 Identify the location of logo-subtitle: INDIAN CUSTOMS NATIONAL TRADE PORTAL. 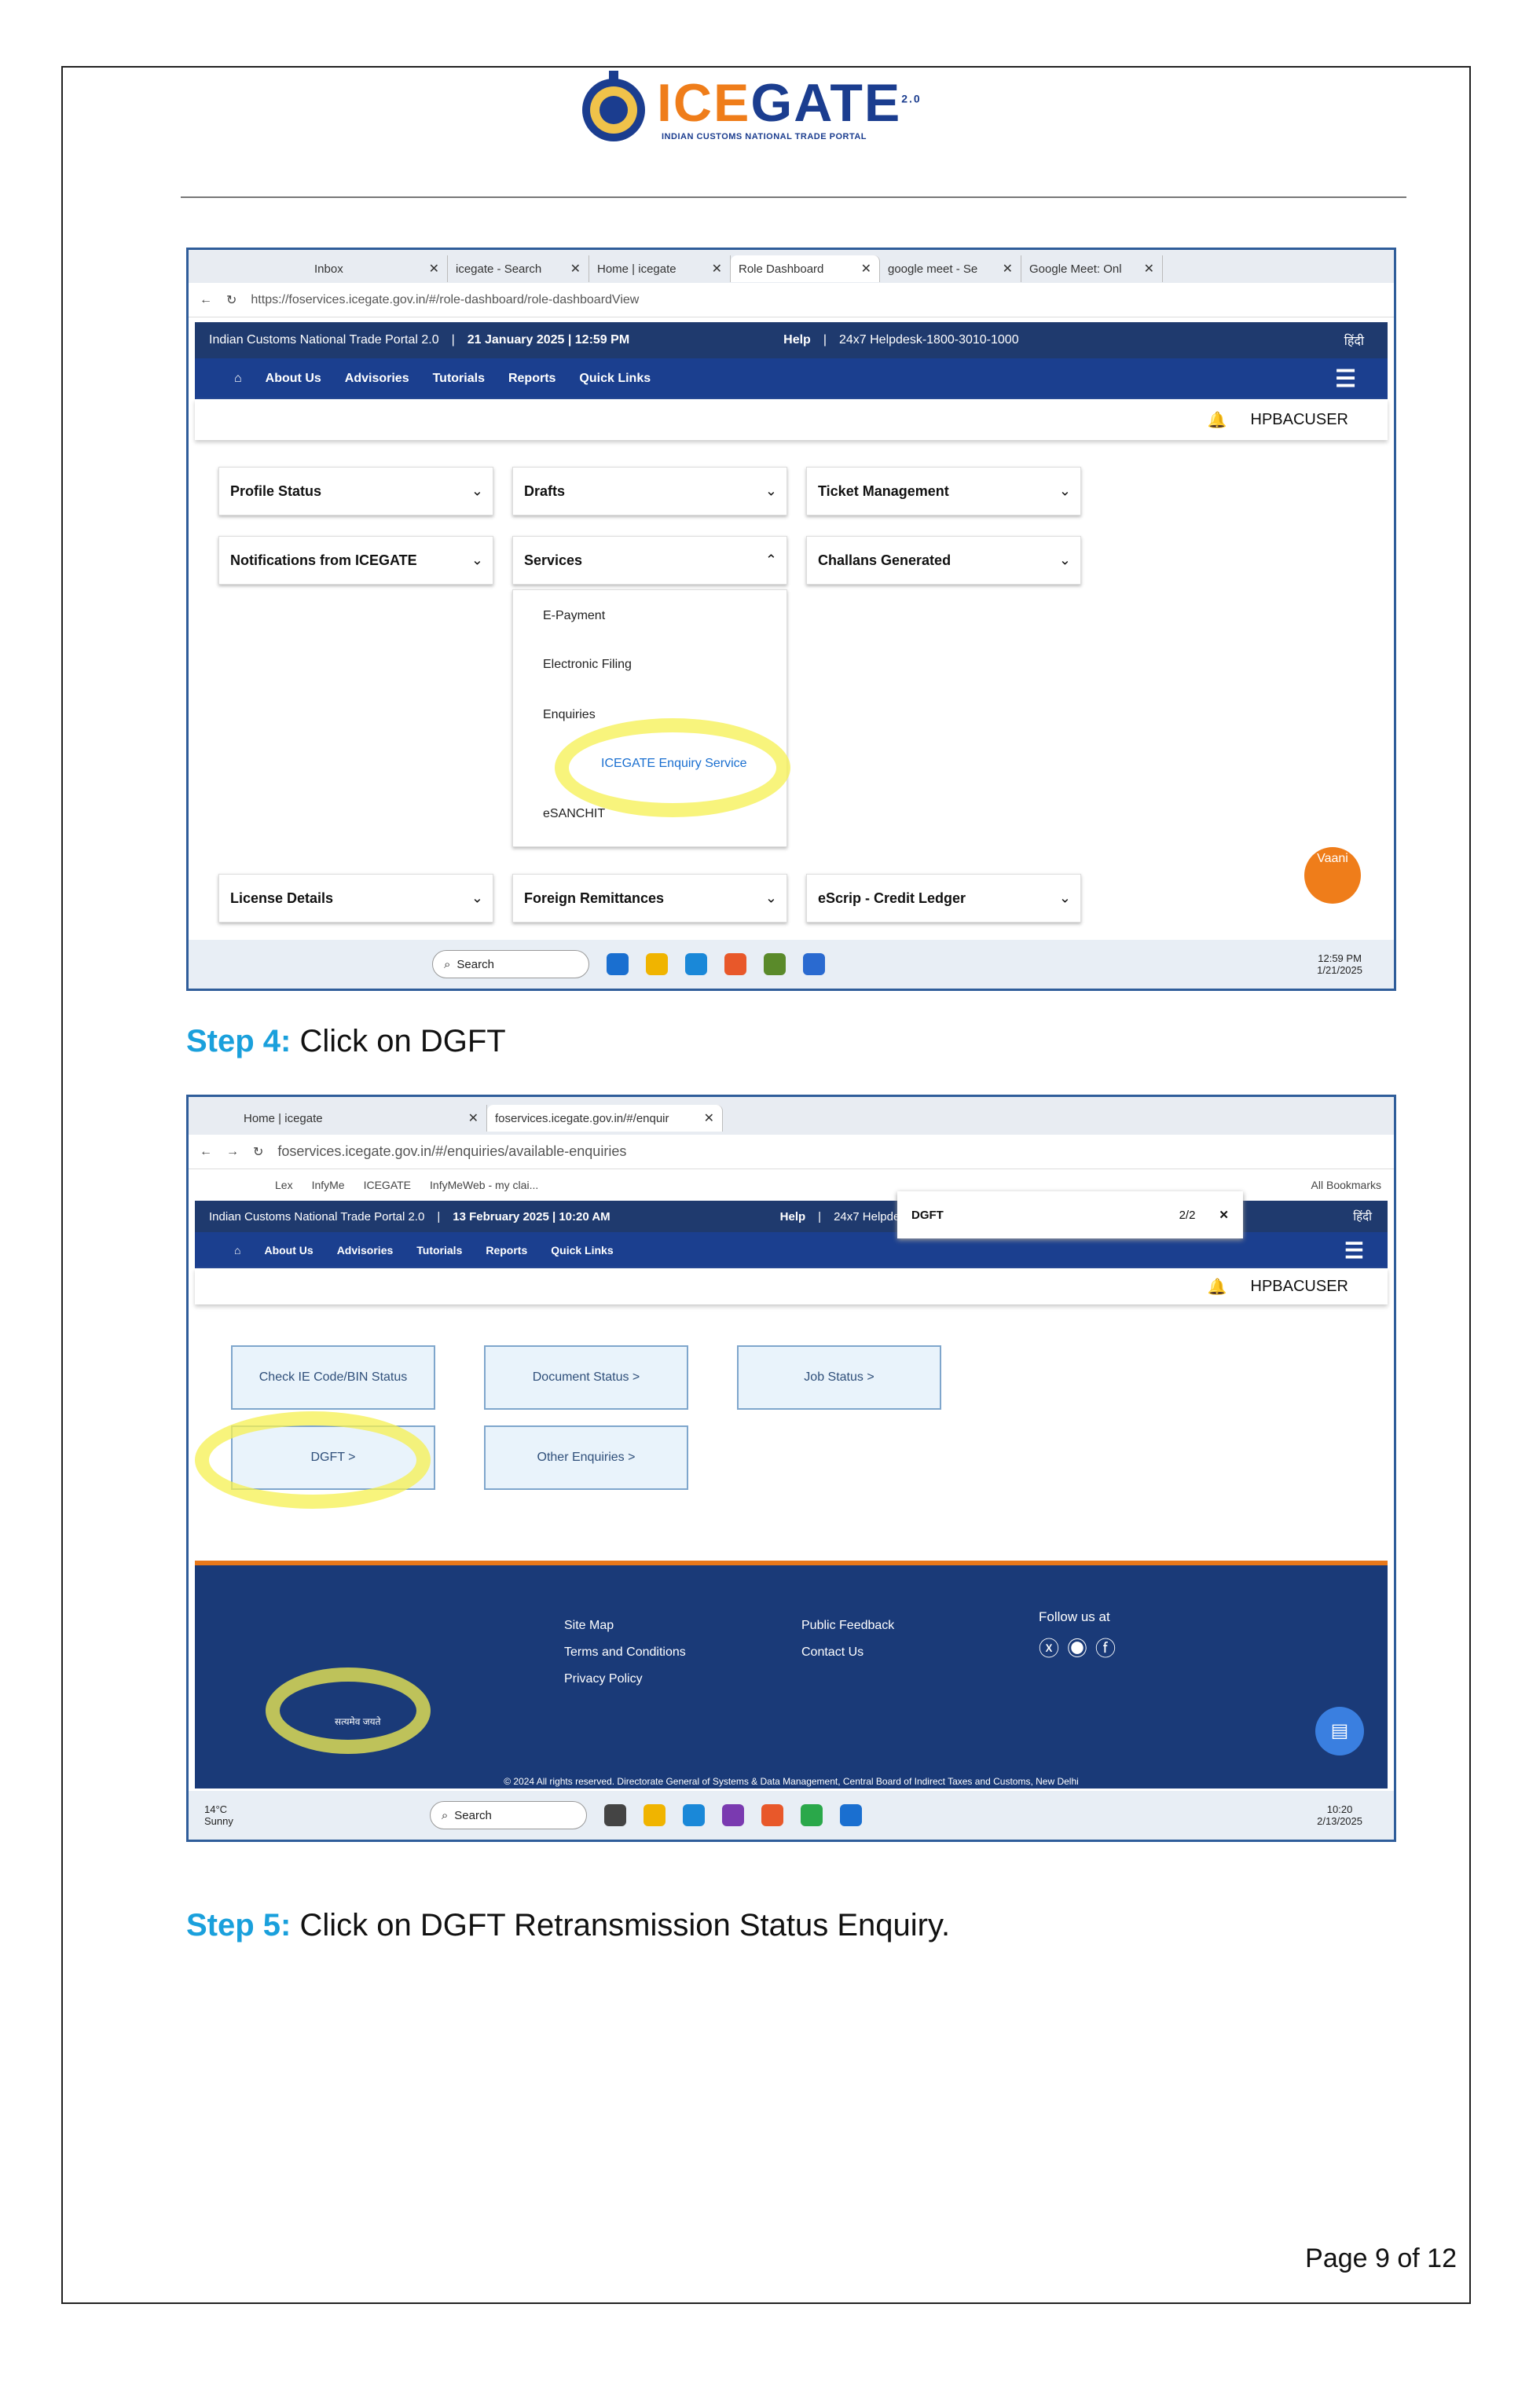
(764, 136).